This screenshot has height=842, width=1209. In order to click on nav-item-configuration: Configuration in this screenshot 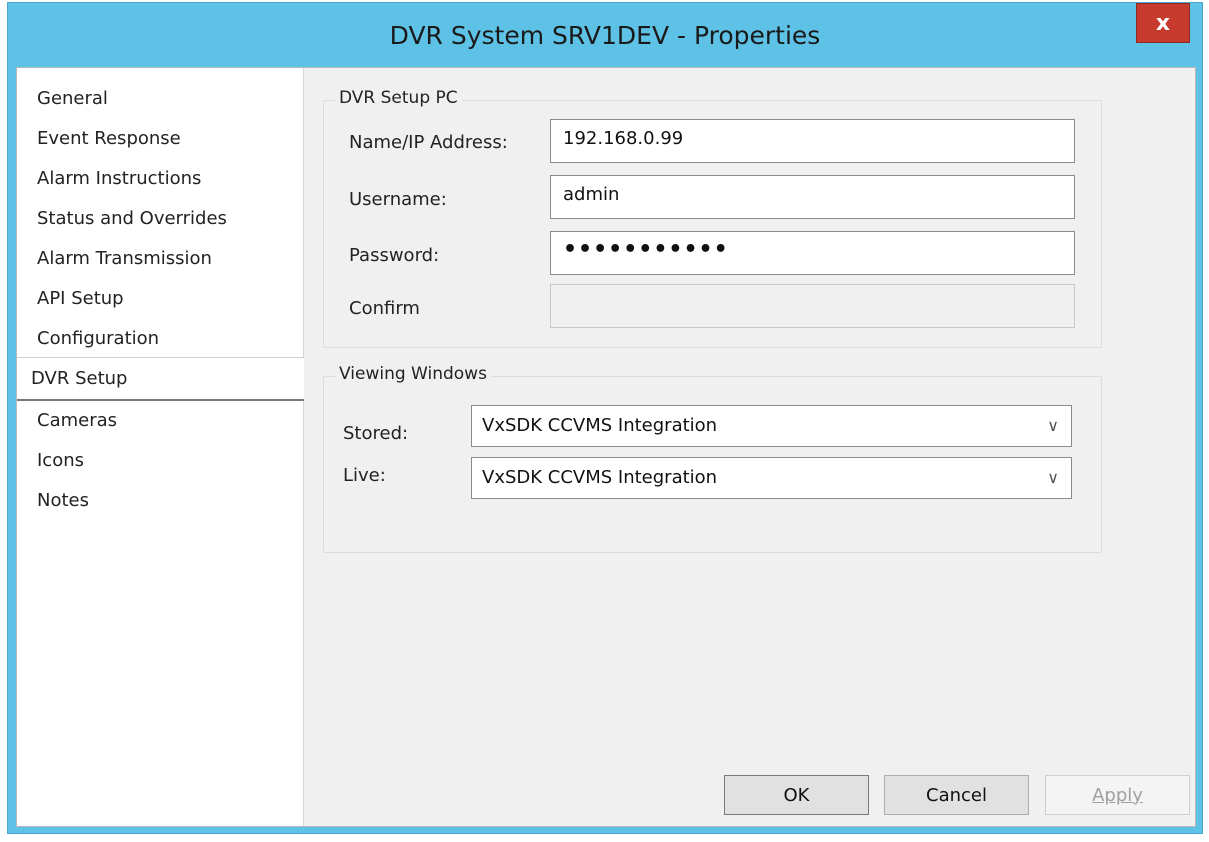, I will do `click(98, 339)`.